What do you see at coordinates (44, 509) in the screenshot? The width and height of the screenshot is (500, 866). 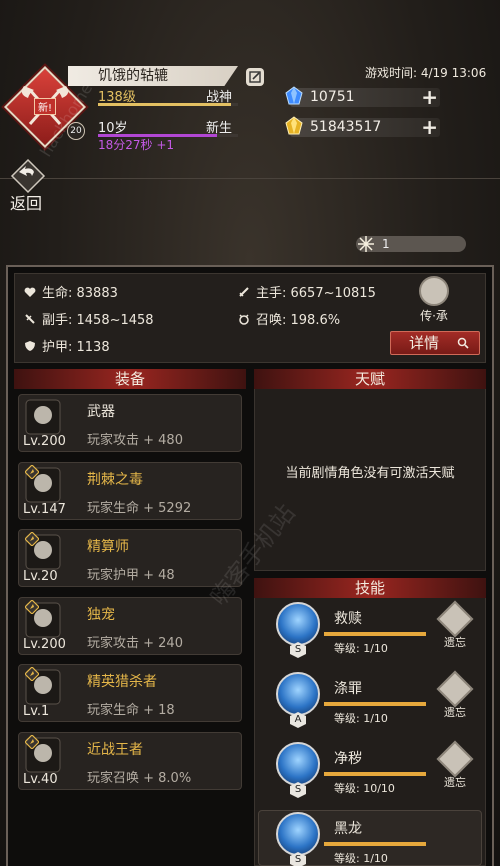 I see `equipment-level: Lv.147` at bounding box center [44, 509].